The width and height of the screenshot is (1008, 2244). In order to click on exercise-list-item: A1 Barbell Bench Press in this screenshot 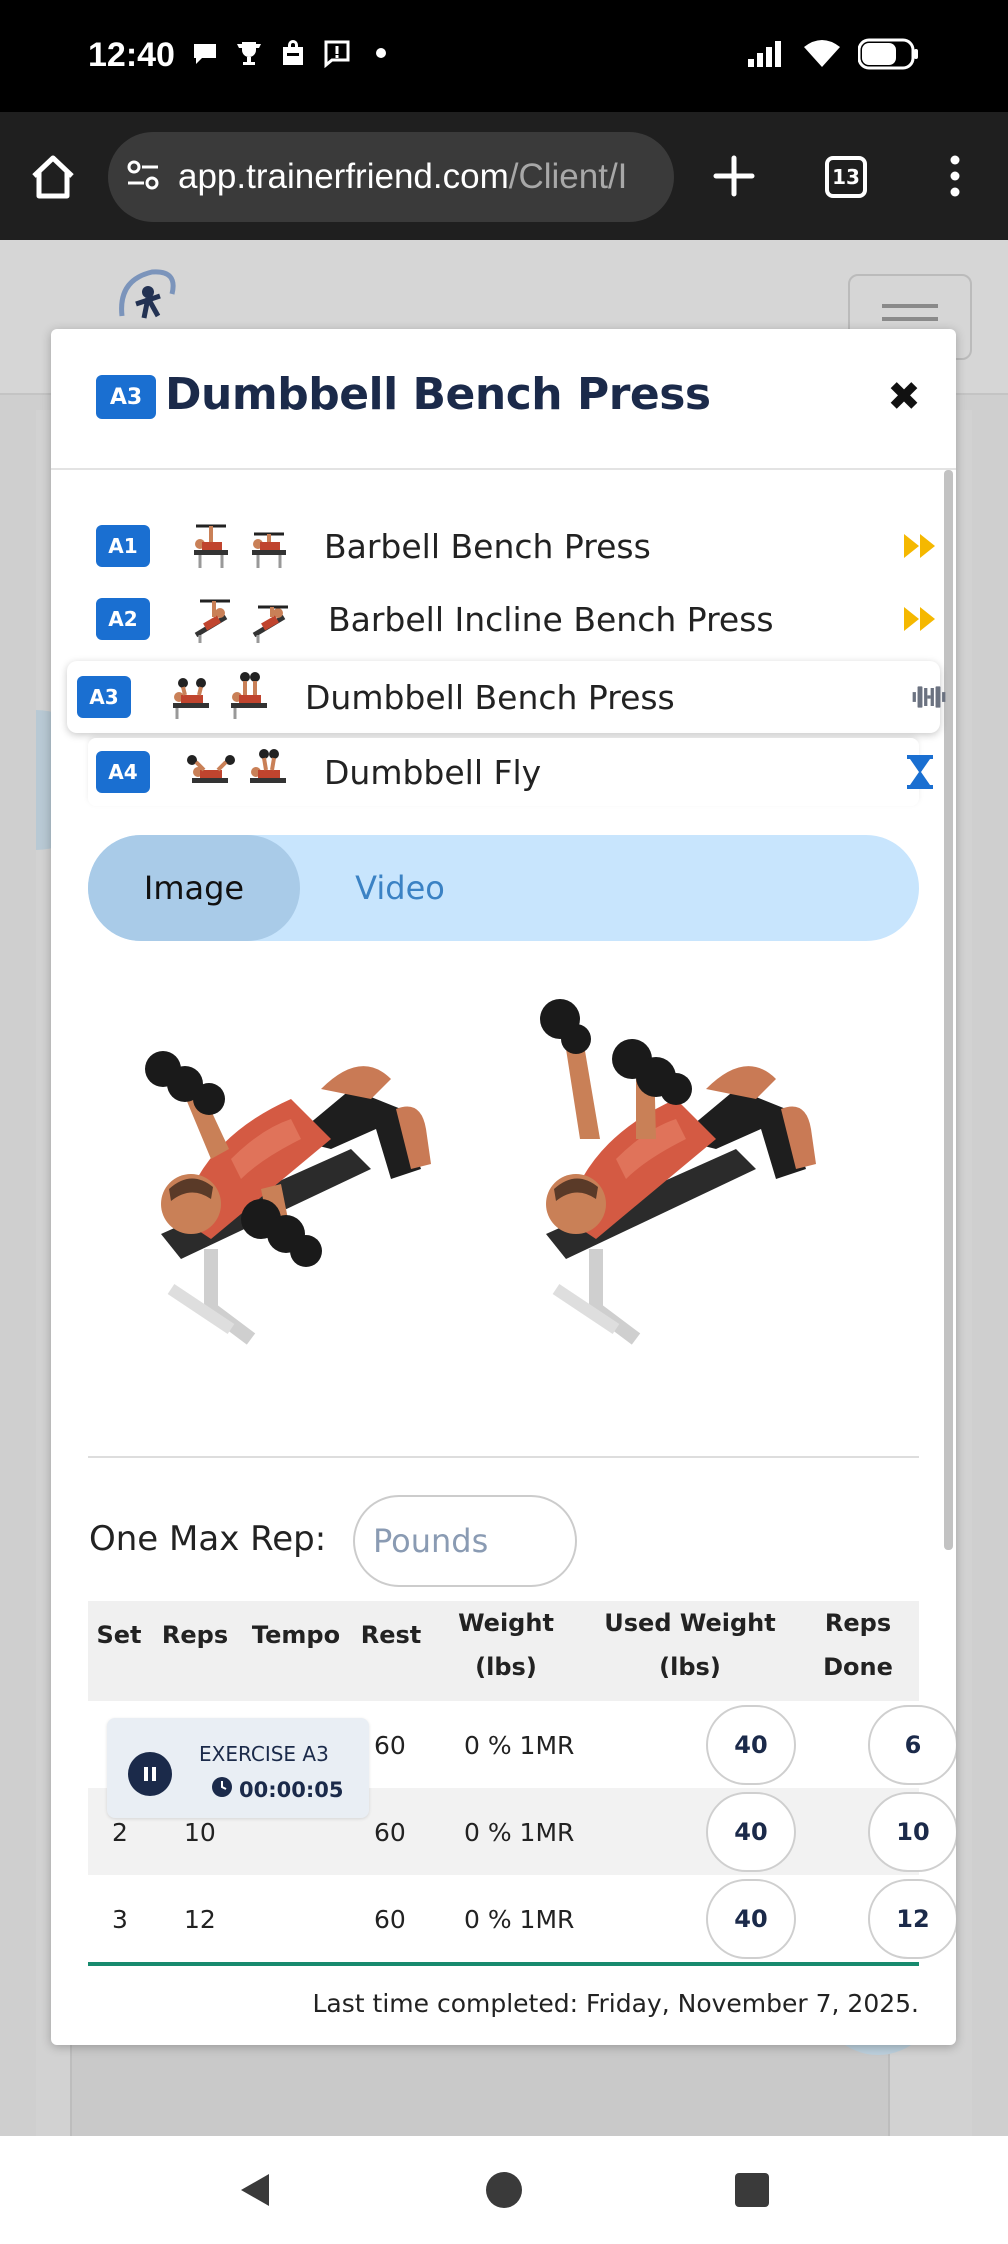, I will do `click(515, 546)`.